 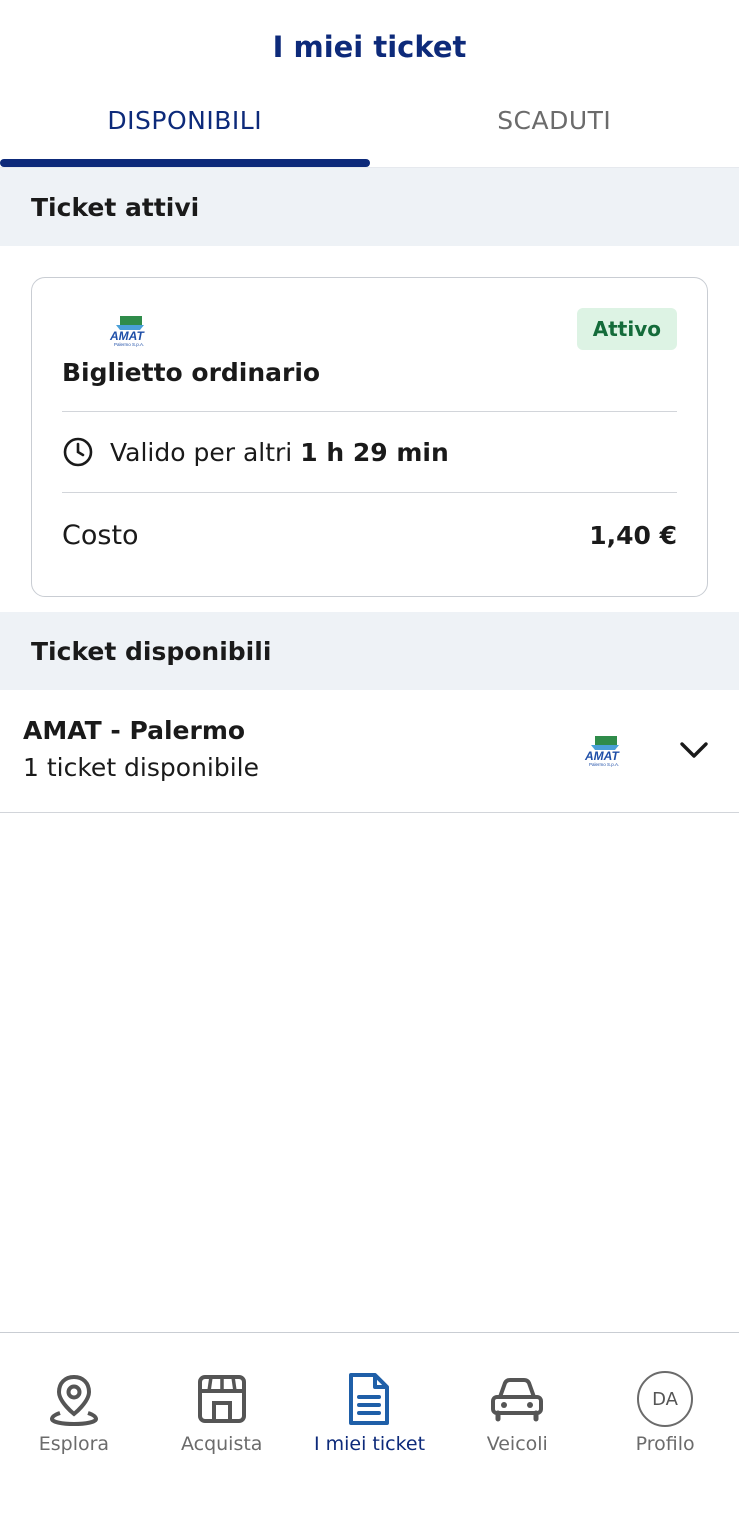 I want to click on validity-prefix: Valido per altri, so click(x=201, y=452).